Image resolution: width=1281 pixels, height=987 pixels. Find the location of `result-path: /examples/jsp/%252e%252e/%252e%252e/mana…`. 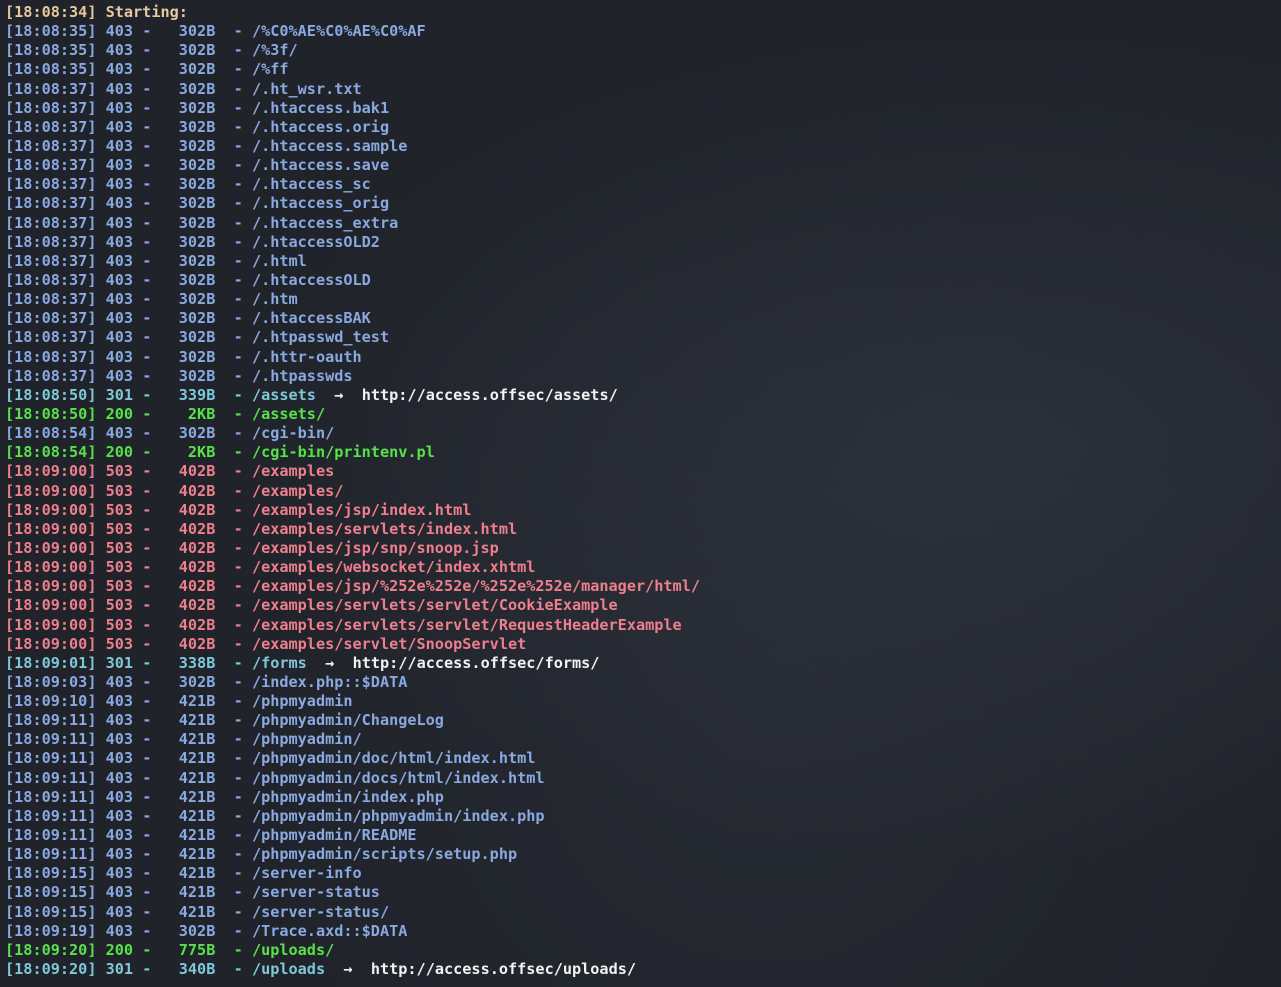

result-path: /examples/jsp/%252e%252e/%252e%252e/mana… is located at coordinates (475, 586).